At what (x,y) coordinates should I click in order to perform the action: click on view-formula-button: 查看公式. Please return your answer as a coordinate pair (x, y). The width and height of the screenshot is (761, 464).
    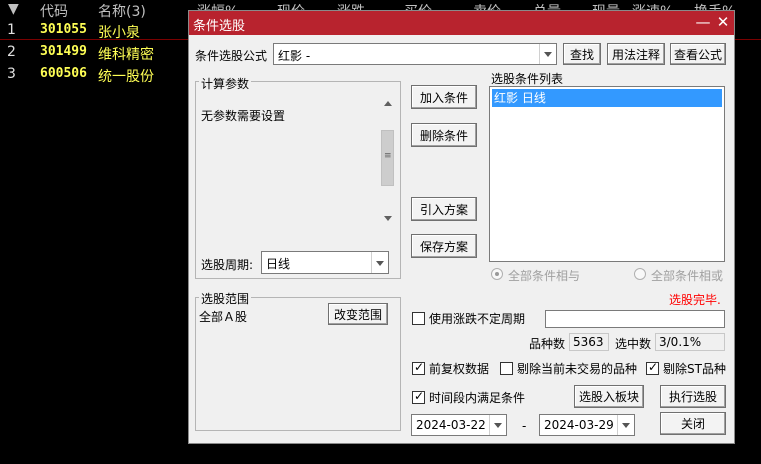
    Looking at the image, I should click on (698, 54).